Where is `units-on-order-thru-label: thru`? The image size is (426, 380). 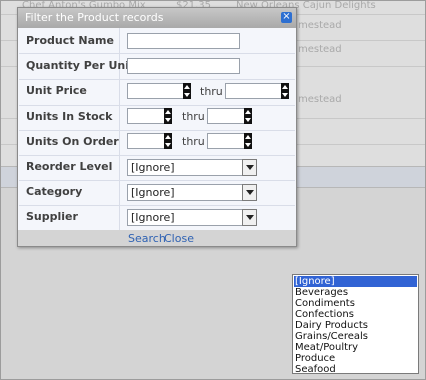
units-on-order-thru-label: thru is located at coordinates (193, 141).